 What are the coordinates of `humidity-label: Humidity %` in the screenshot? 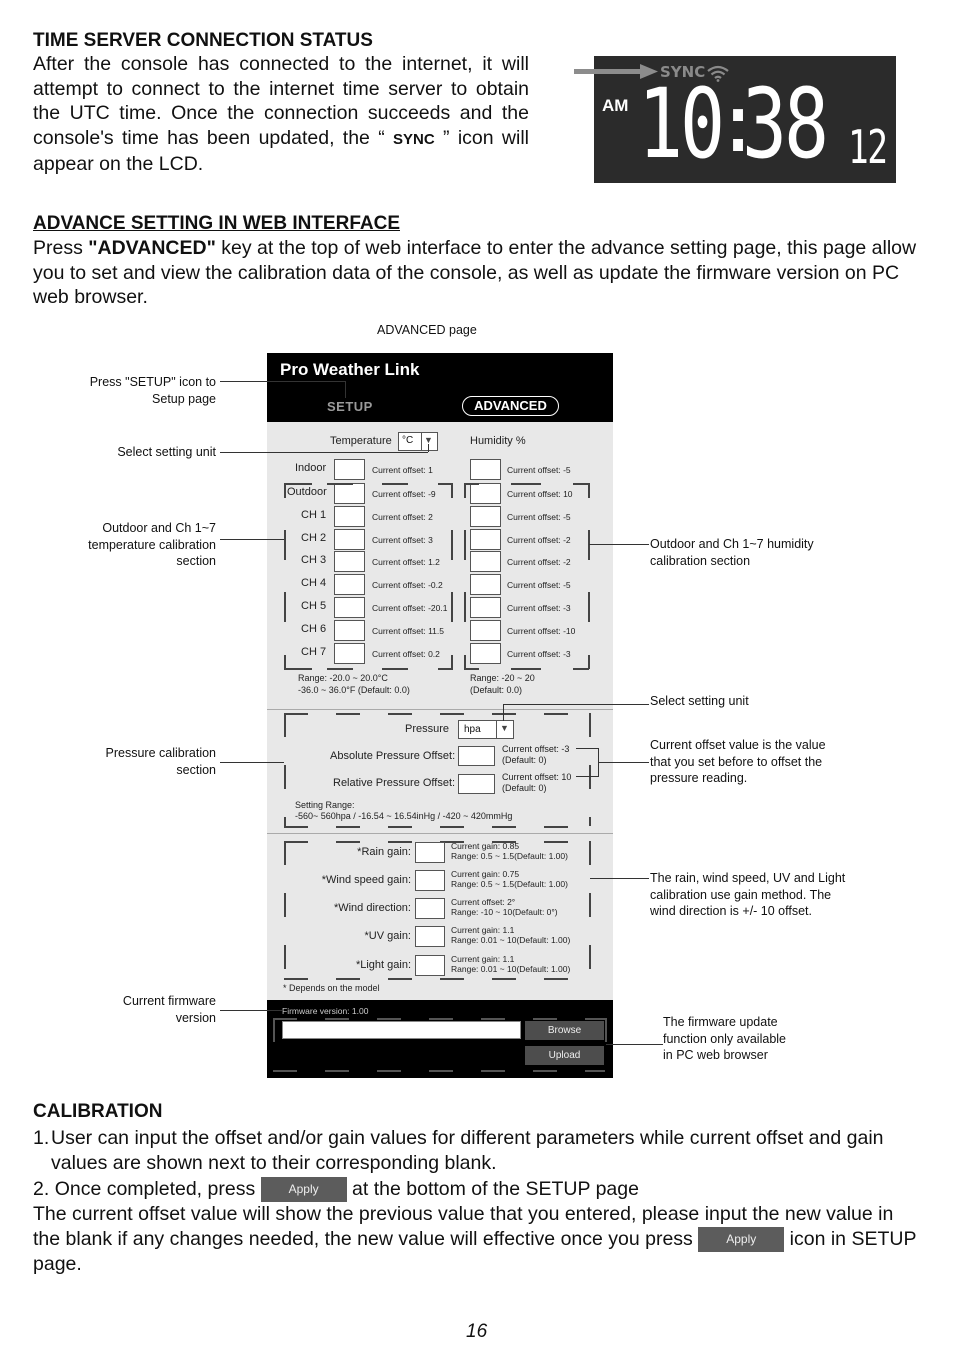 It's located at (498, 441).